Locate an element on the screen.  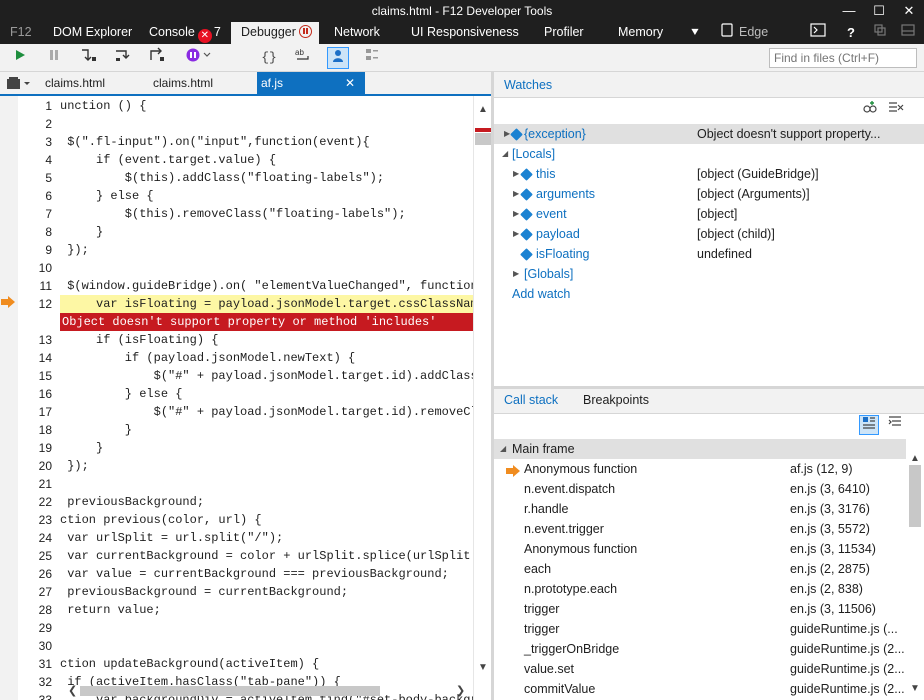
code-line: 24 var urlSplit = url.split("/"); is located at coordinates (245, 538).